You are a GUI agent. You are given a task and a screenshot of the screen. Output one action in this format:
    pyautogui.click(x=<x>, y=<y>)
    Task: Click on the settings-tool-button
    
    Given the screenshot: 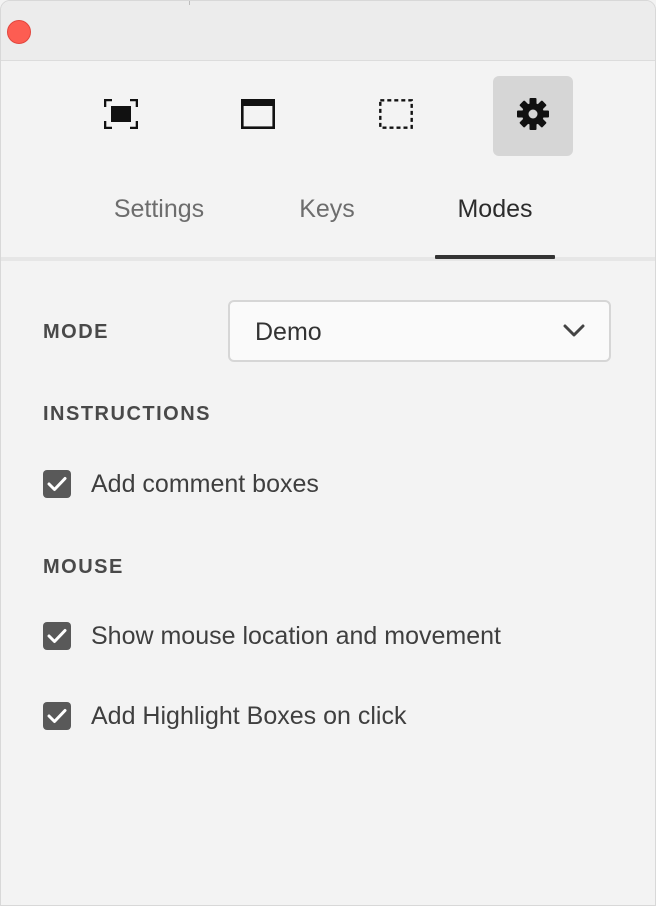 What is the action you would take?
    pyautogui.click(x=533, y=116)
    